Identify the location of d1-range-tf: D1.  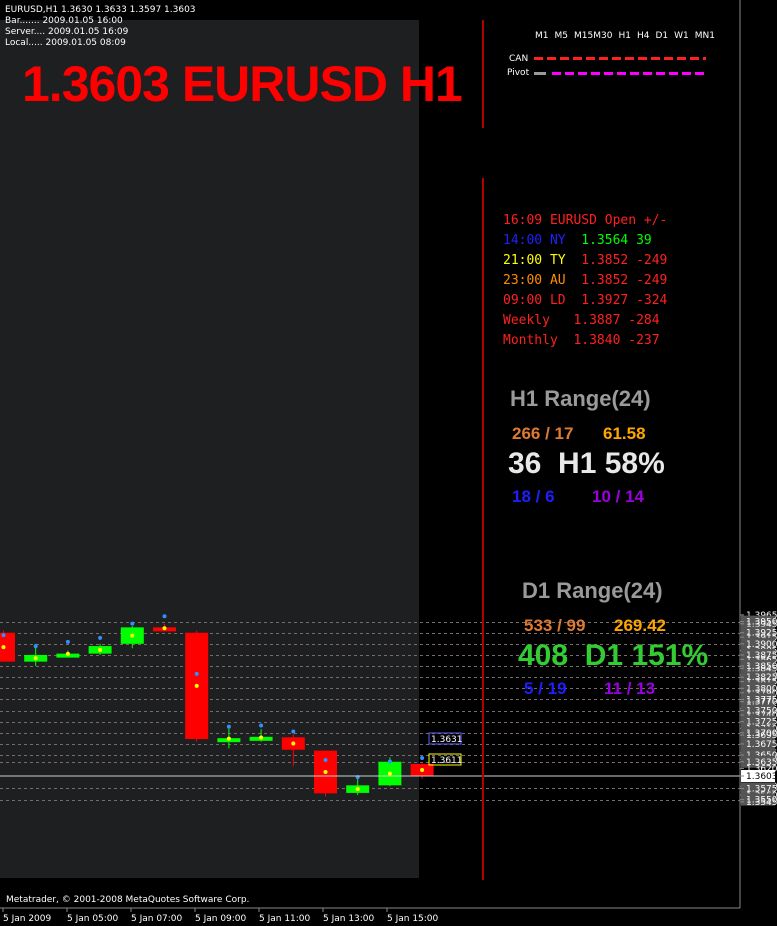
(604, 655).